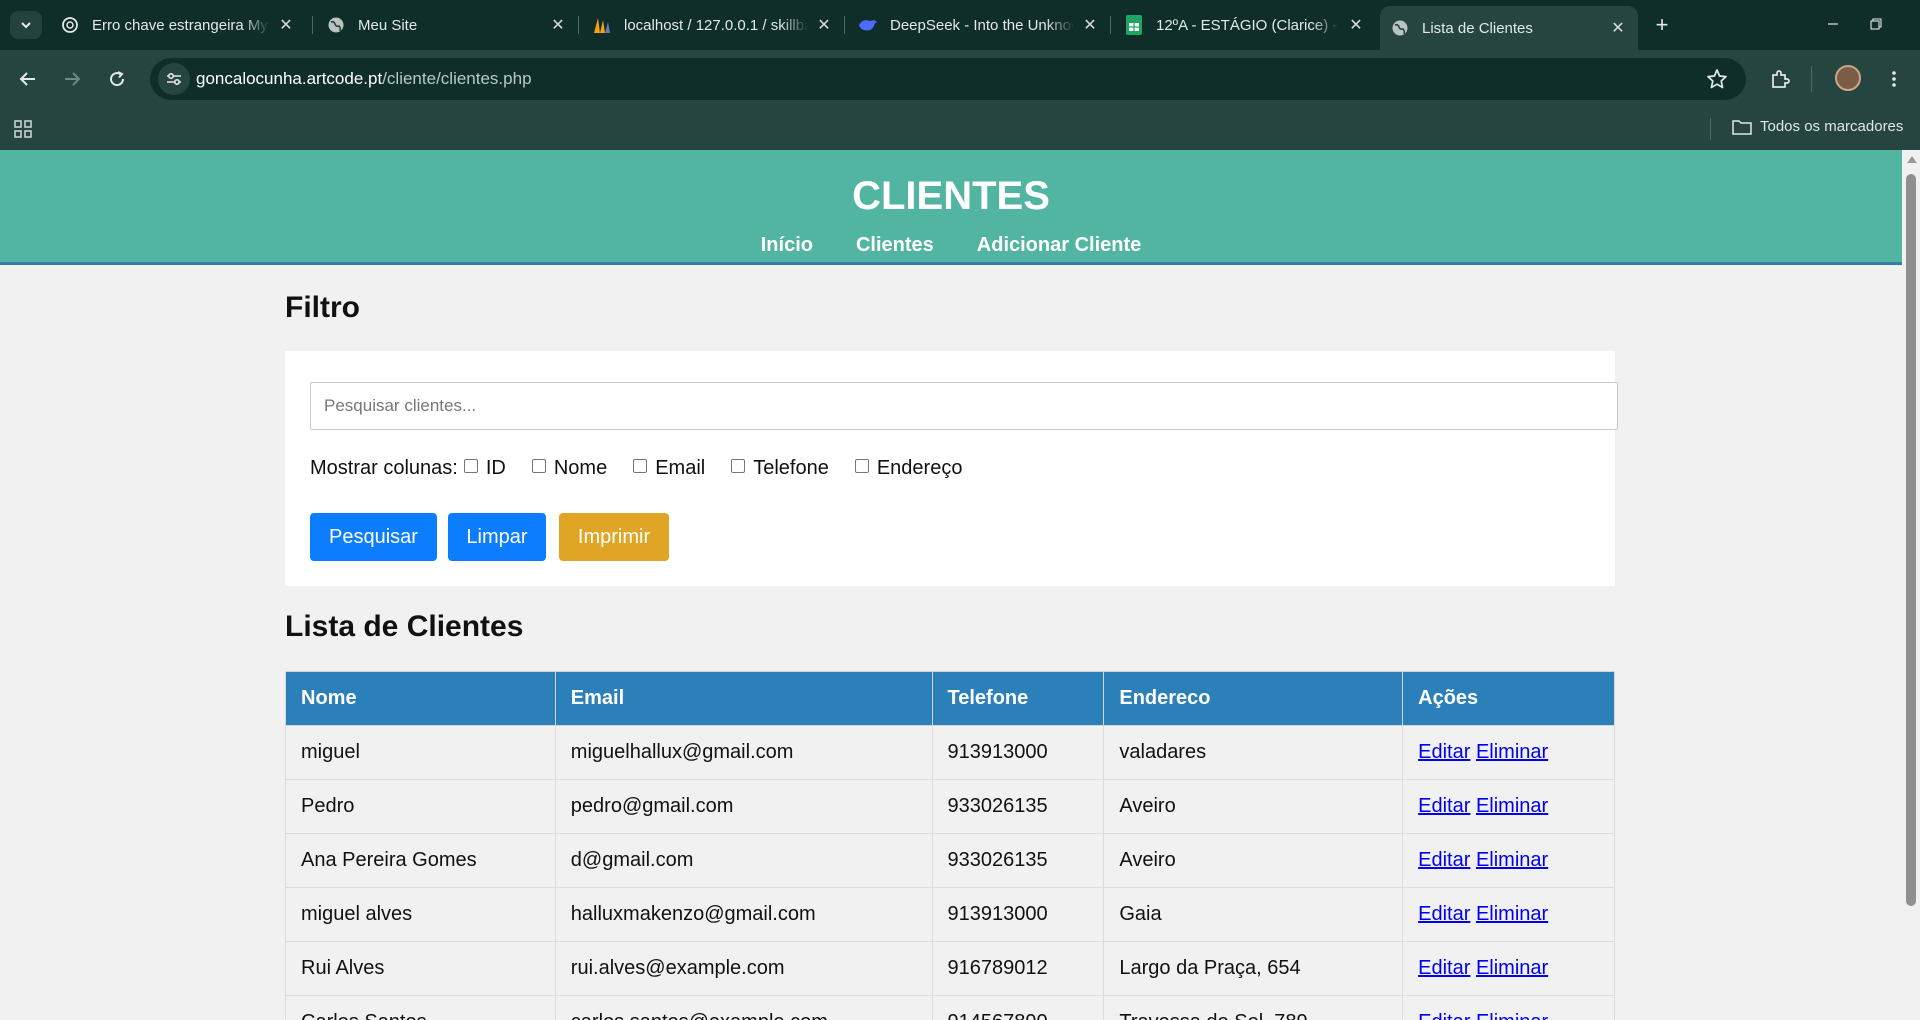 Image resolution: width=1920 pixels, height=1020 pixels. Describe the element at coordinates (373, 537) in the screenshot. I see `search-button: Pesquisar` at that location.